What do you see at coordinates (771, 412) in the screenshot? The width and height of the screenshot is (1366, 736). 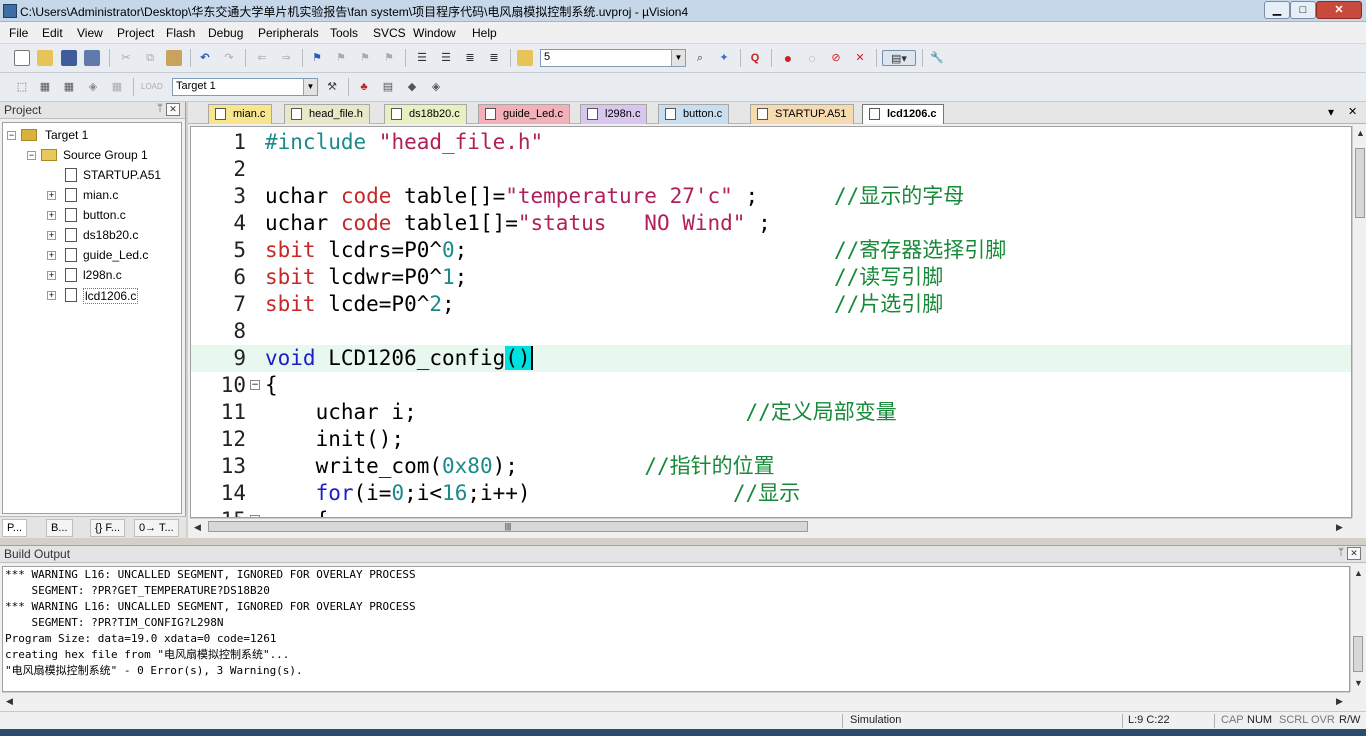 I see `code-line: 11 uchar i; //定义局部变量` at bounding box center [771, 412].